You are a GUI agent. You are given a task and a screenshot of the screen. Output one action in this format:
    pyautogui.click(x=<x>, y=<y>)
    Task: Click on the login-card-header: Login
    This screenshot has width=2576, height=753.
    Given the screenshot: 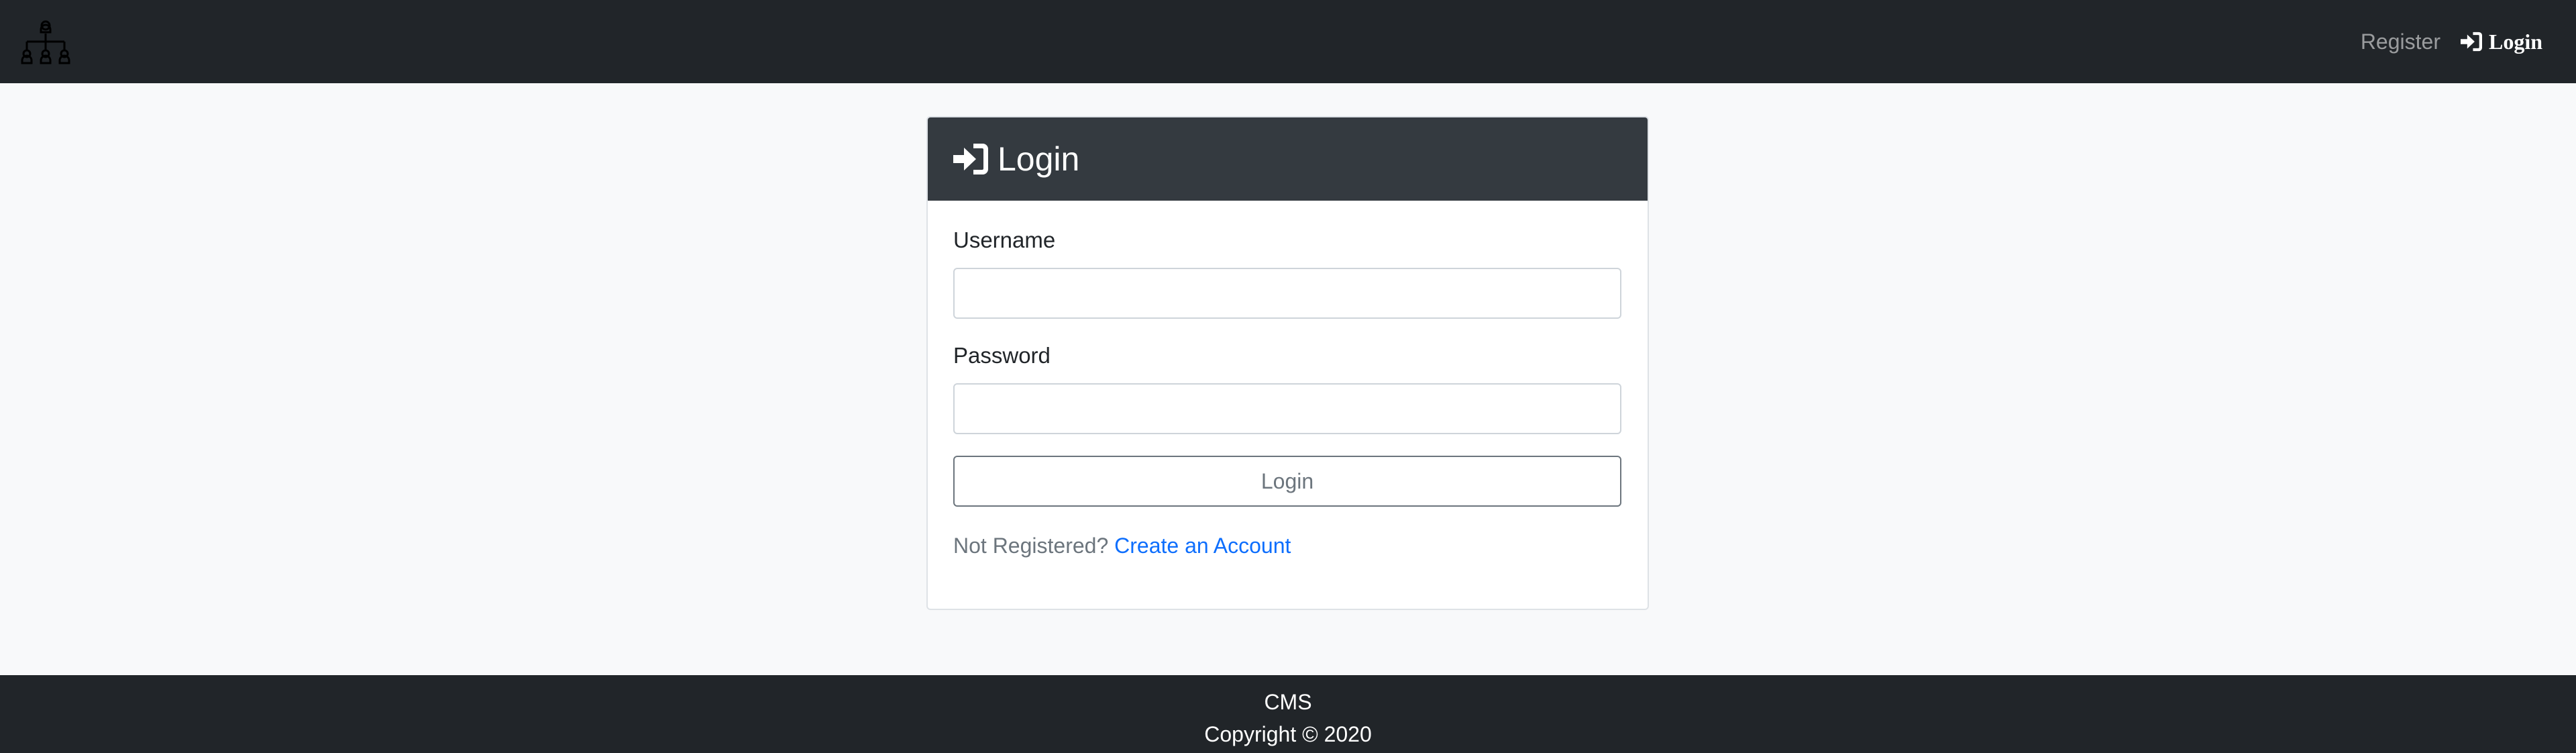 What is the action you would take?
    pyautogui.click(x=1288, y=159)
    